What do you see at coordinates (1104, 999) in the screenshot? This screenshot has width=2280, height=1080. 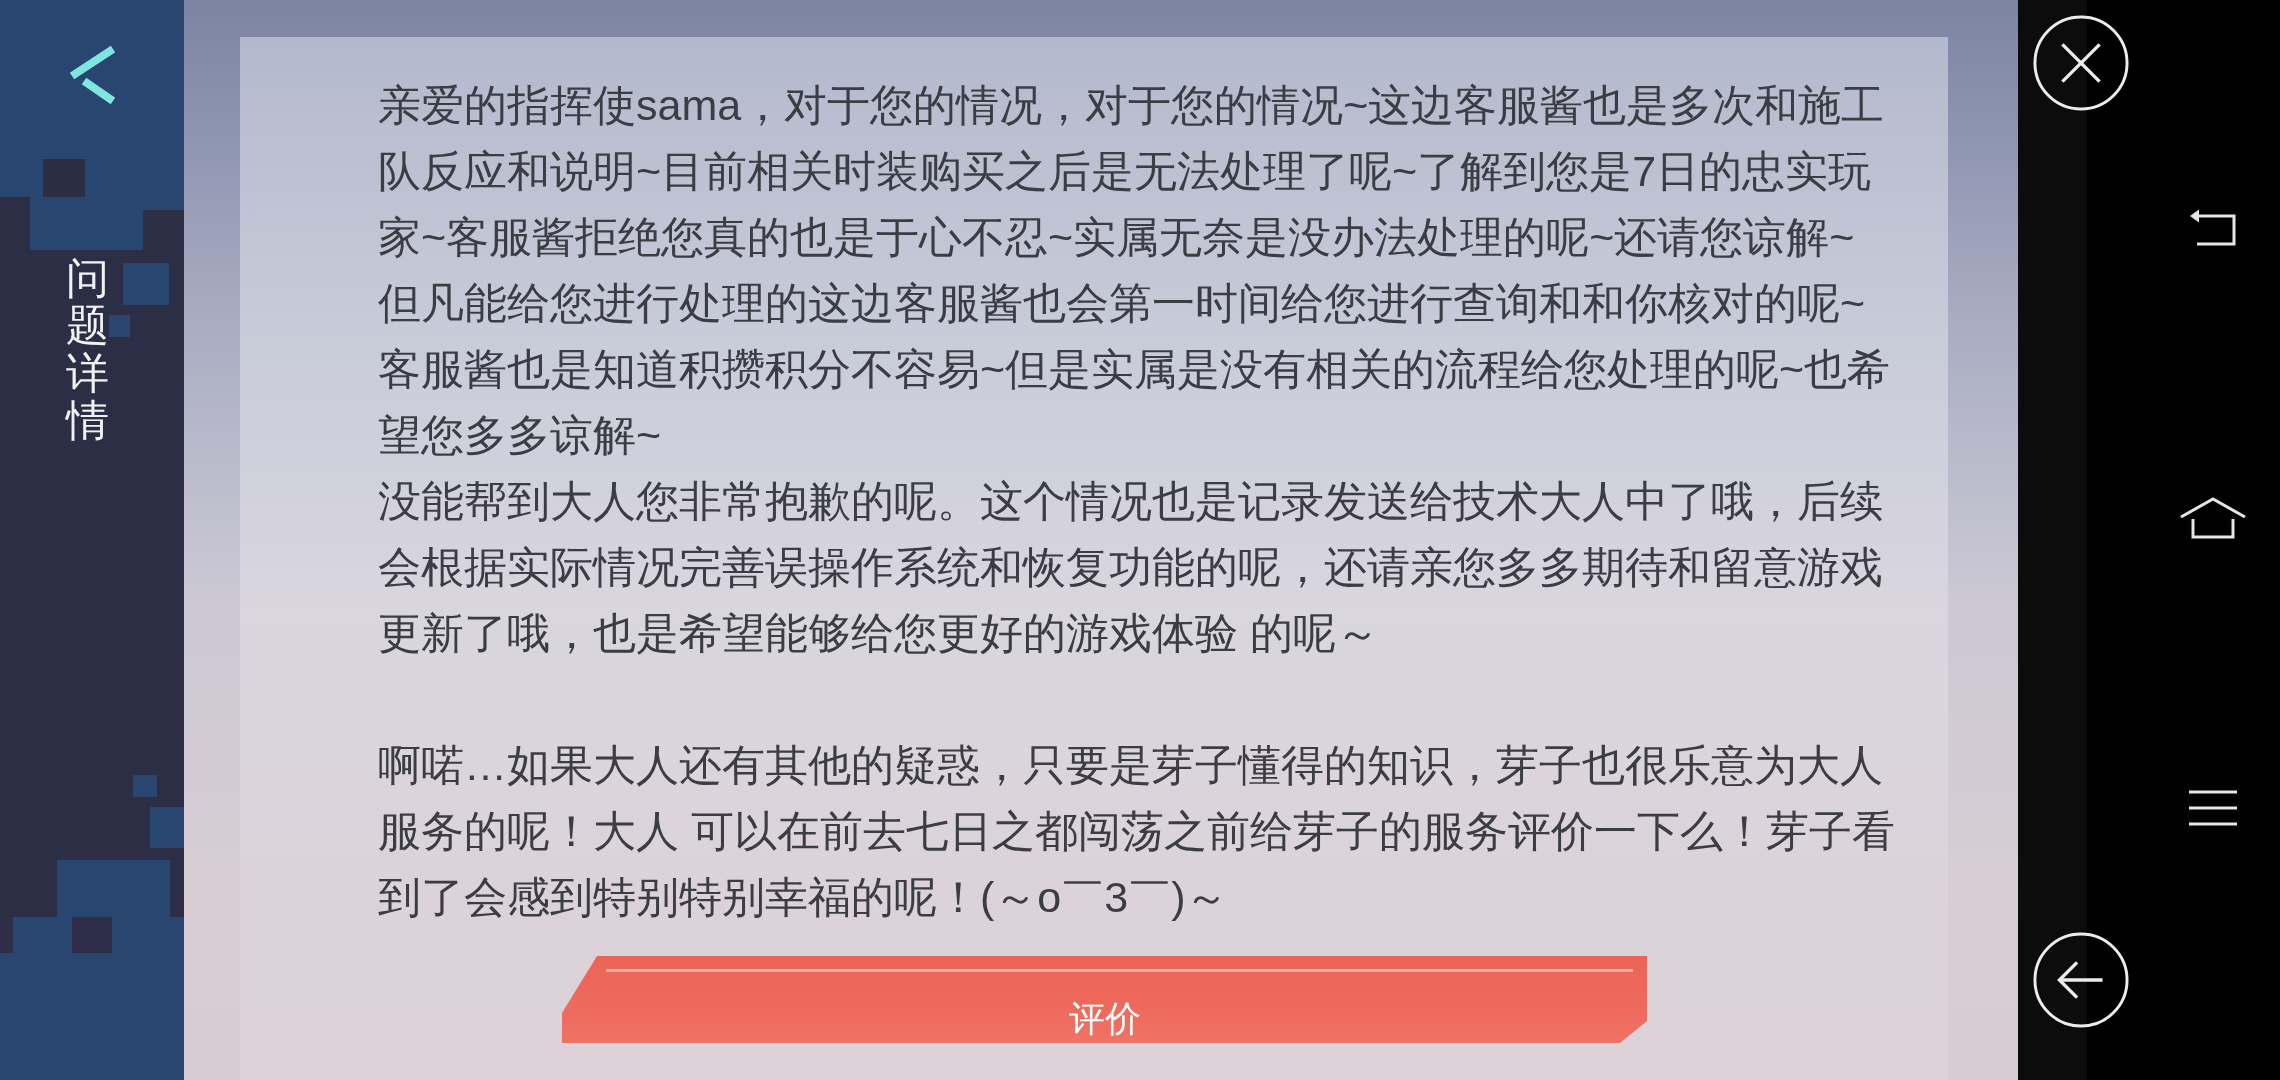 I see `rate-button: 评价` at bounding box center [1104, 999].